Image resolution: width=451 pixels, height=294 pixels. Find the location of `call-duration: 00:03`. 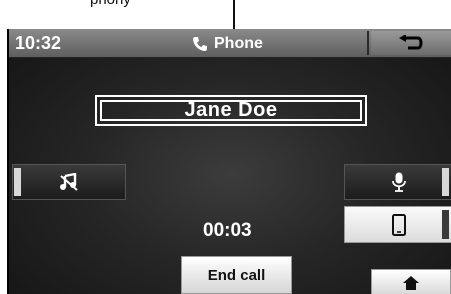

call-duration: 00:03 is located at coordinates (227, 230).